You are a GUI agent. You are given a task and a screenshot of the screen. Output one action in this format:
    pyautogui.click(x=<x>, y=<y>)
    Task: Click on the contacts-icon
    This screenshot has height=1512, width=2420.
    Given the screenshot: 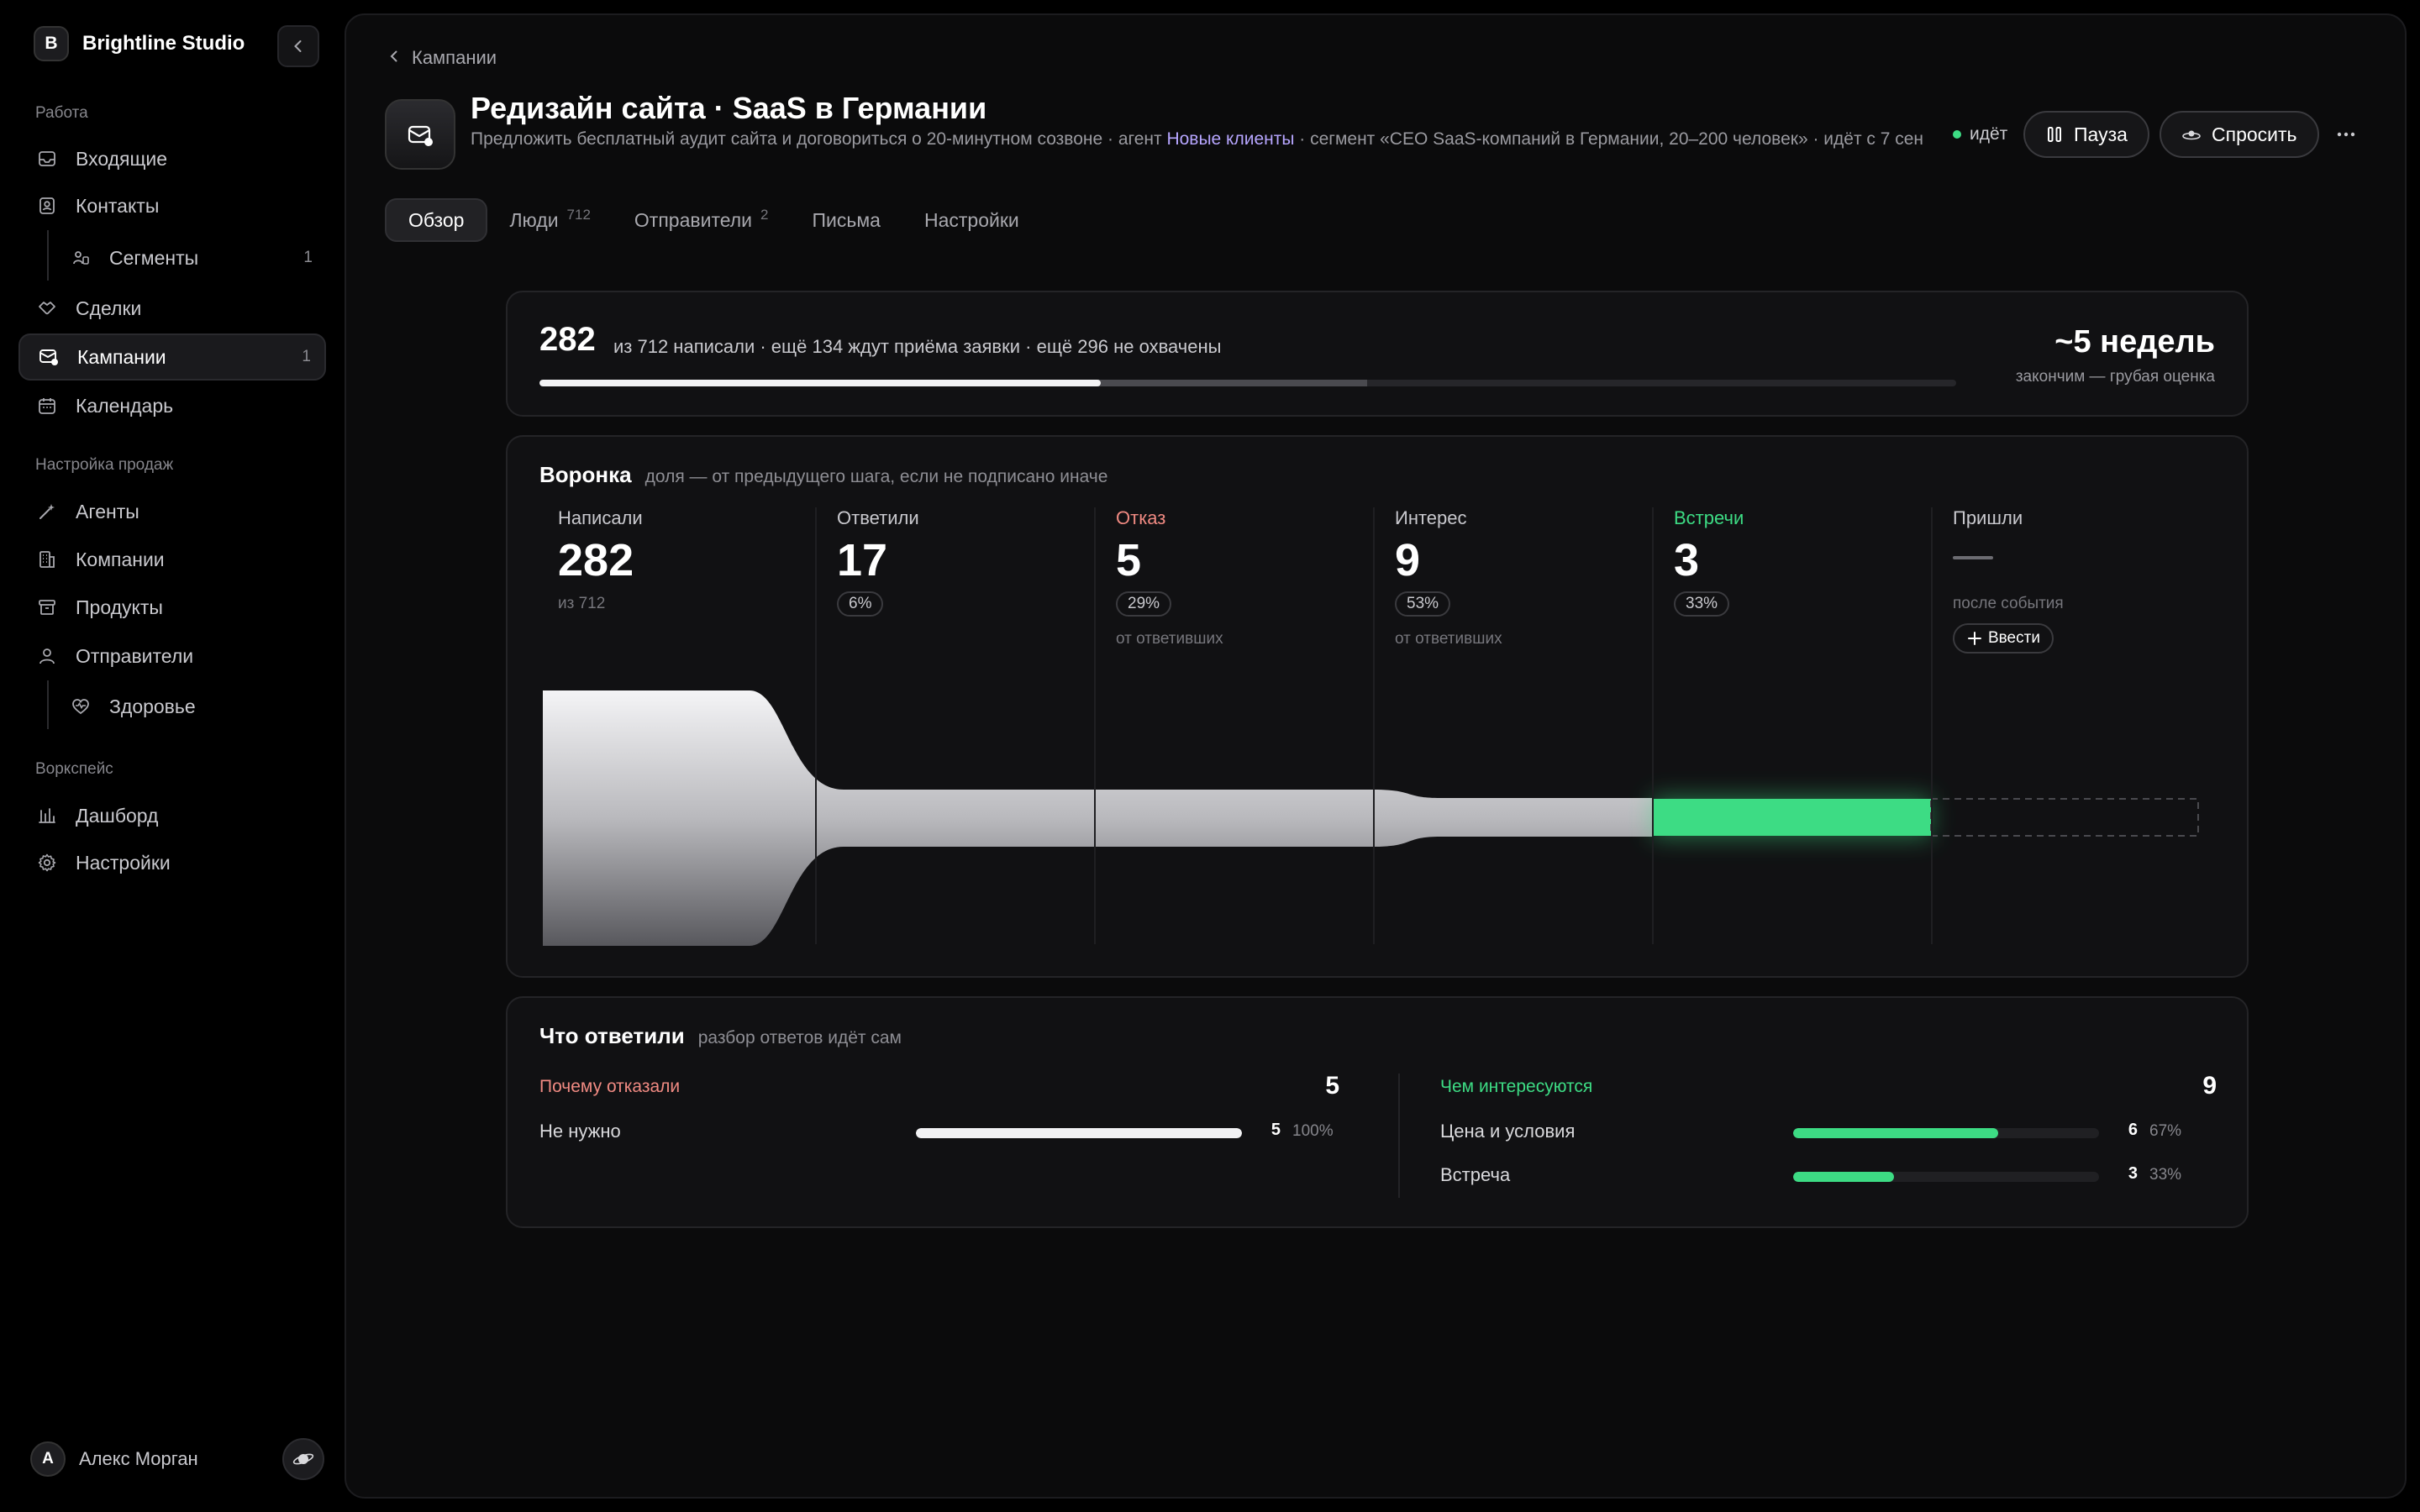 What is the action you would take?
    pyautogui.click(x=47, y=206)
    